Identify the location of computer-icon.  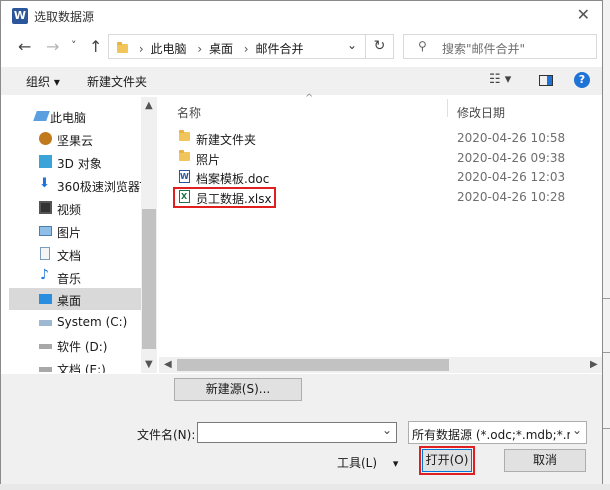
(41, 116).